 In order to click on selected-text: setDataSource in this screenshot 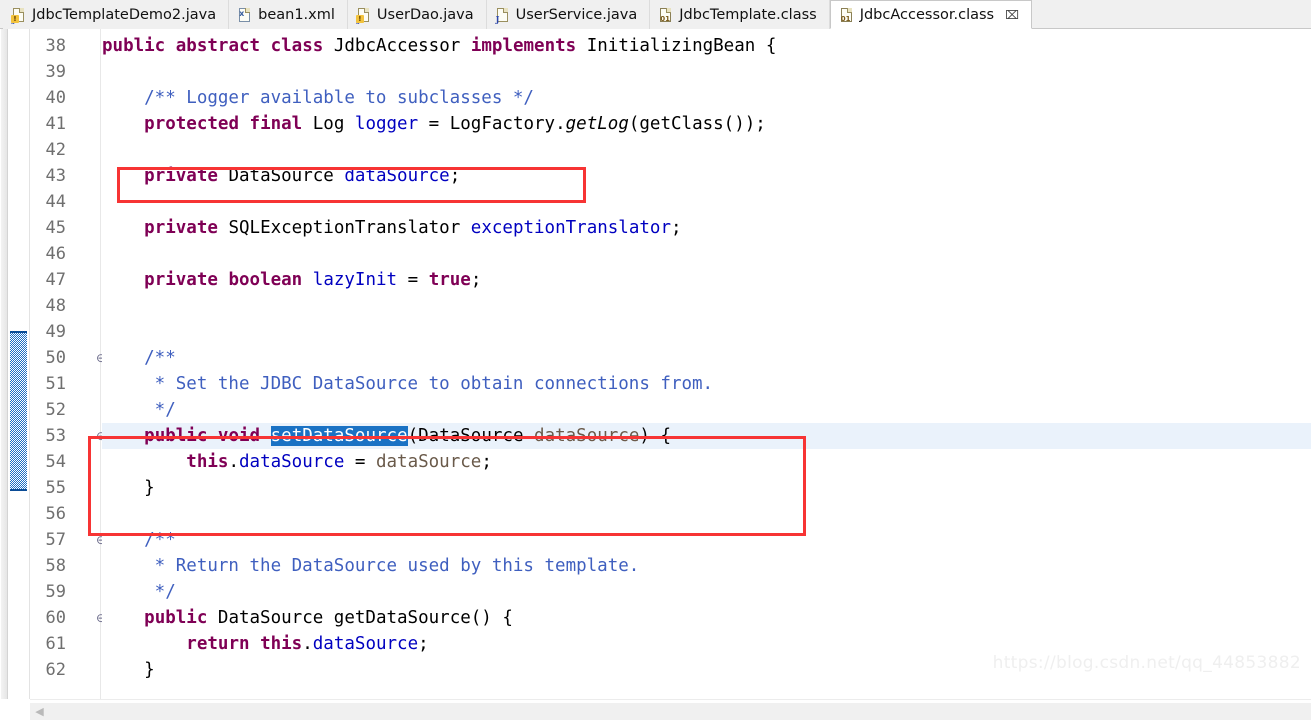, I will do `click(339, 436)`.